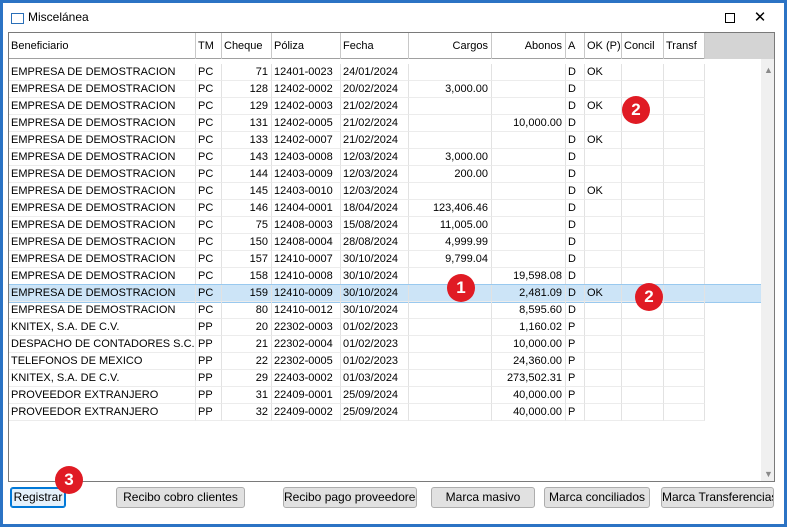 The image size is (787, 527). Describe the element at coordinates (247, 225) in the screenshot. I see `cell-cheque: 75` at that location.